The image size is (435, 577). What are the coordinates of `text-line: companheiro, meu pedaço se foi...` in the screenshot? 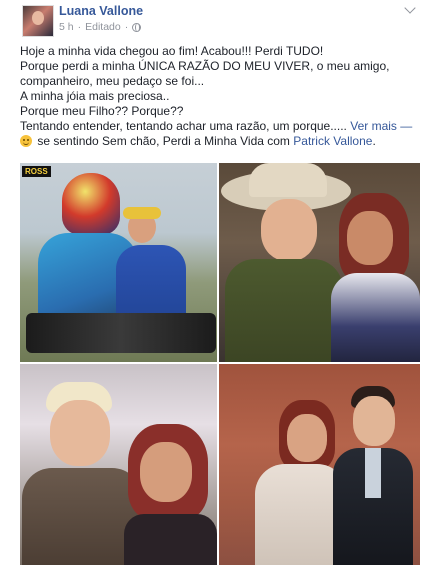 It's located at (112, 81).